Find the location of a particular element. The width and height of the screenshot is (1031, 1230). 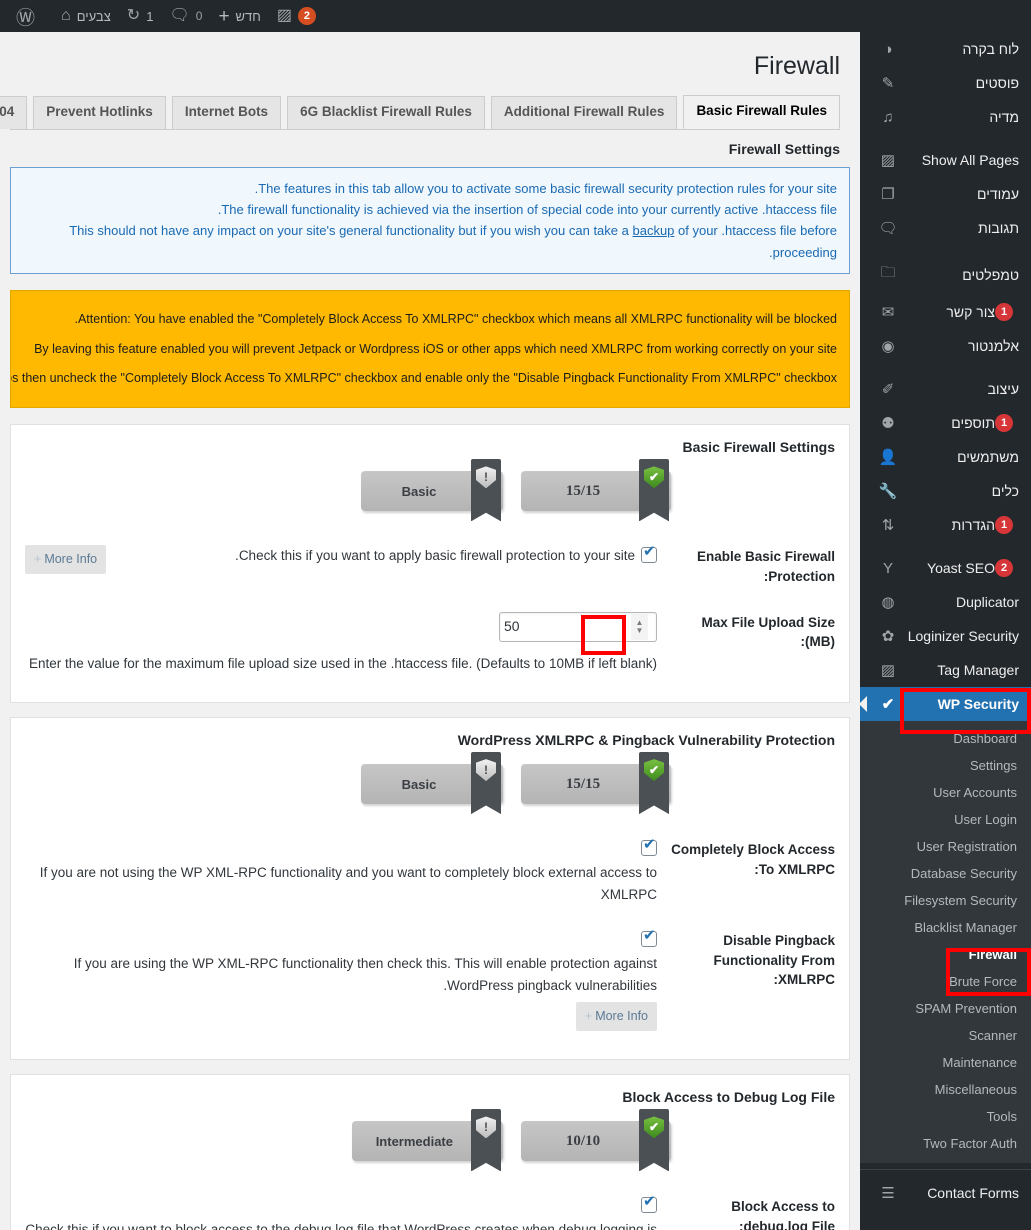

tab-6g-blacklist-firewall-rules: 6G Blacklist Firewall Rules is located at coordinates (386, 112).